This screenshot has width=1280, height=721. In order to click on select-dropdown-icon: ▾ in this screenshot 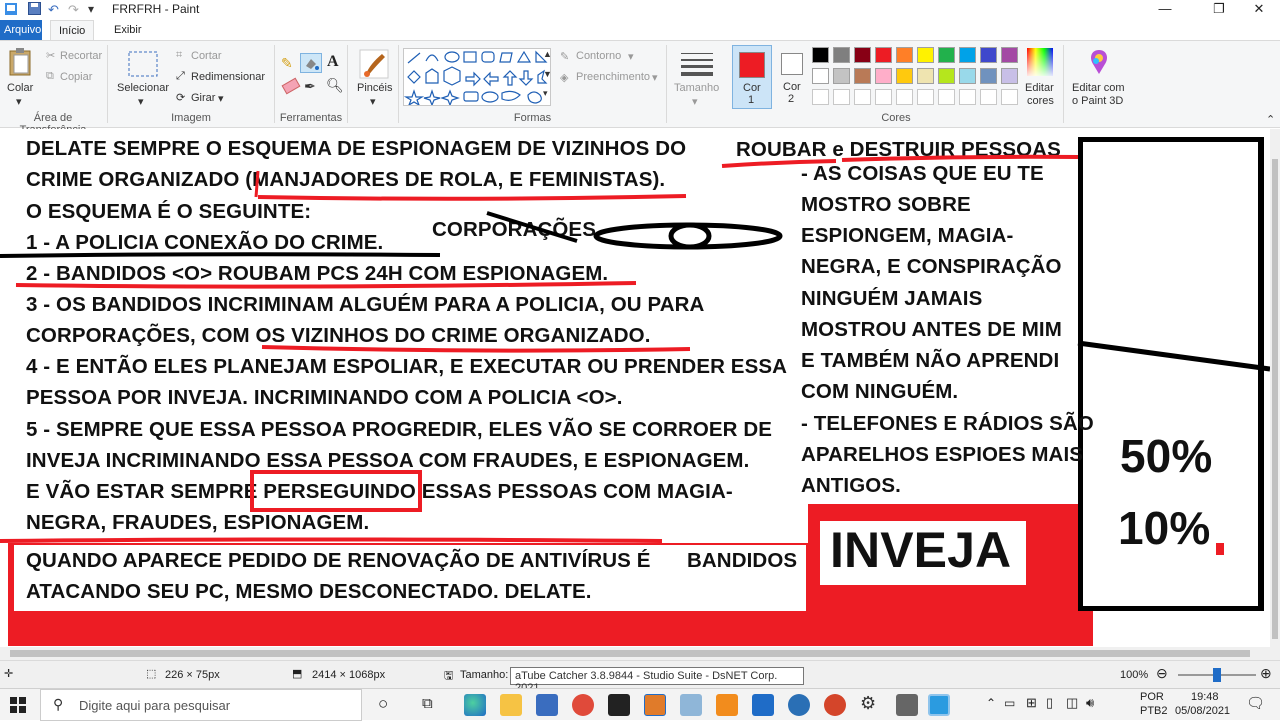, I will do `click(141, 101)`.